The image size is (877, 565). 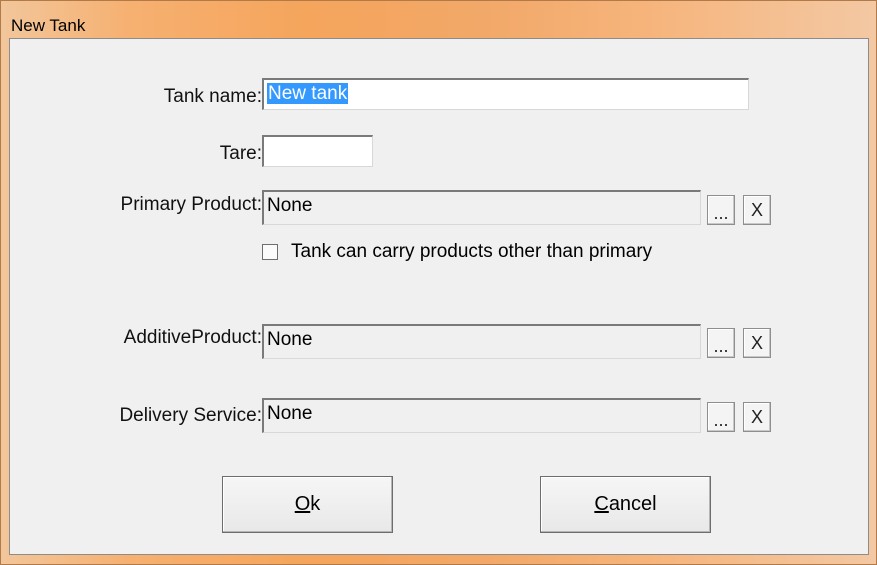 What do you see at coordinates (212, 96) in the screenshot?
I see `tank-name-label: Tank name:` at bounding box center [212, 96].